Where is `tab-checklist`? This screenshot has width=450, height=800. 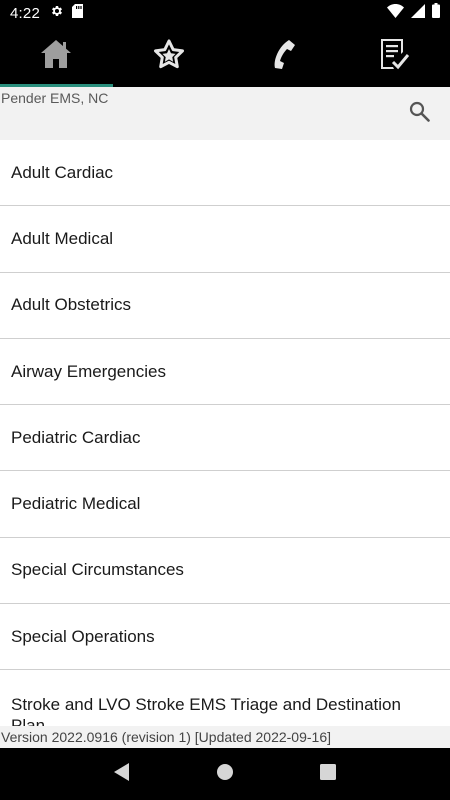 tab-checklist is located at coordinates (394, 56).